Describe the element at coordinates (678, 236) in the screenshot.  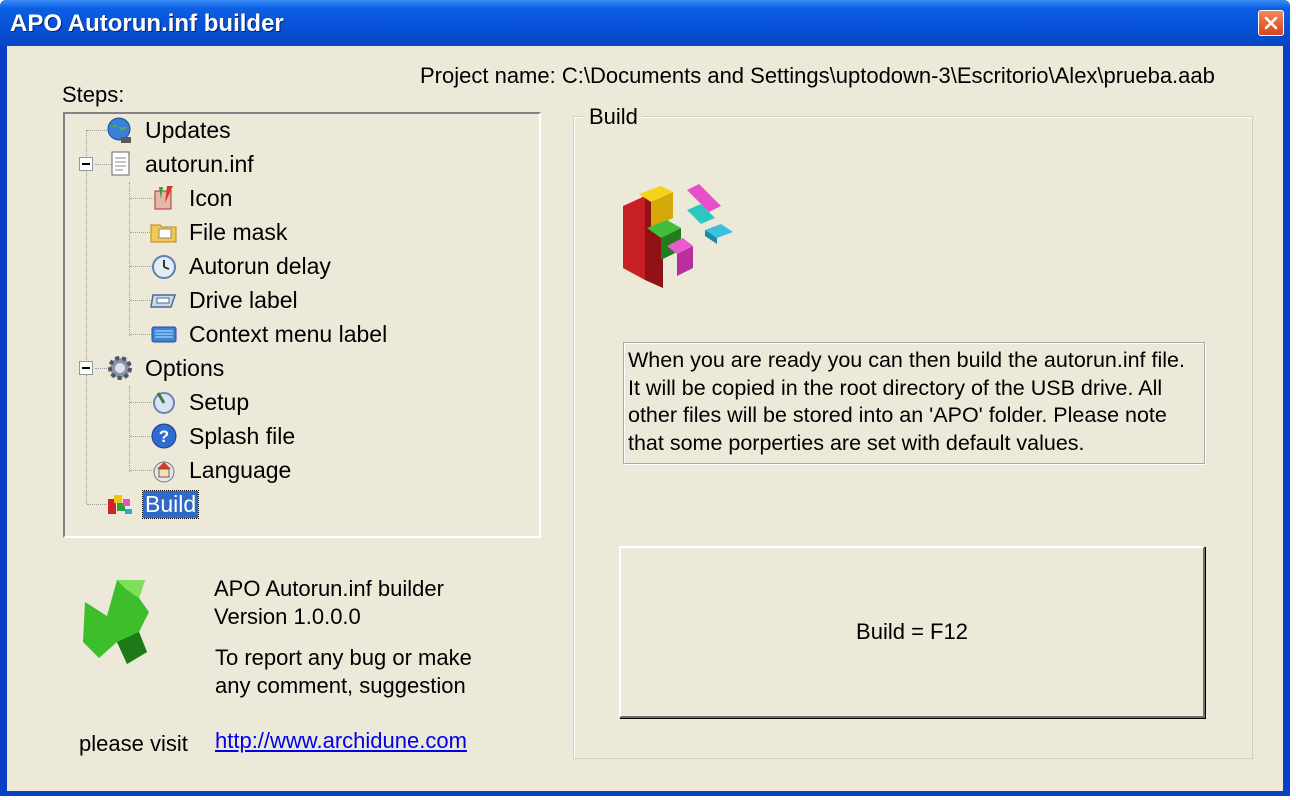
I see `build-blocks-icon` at that location.